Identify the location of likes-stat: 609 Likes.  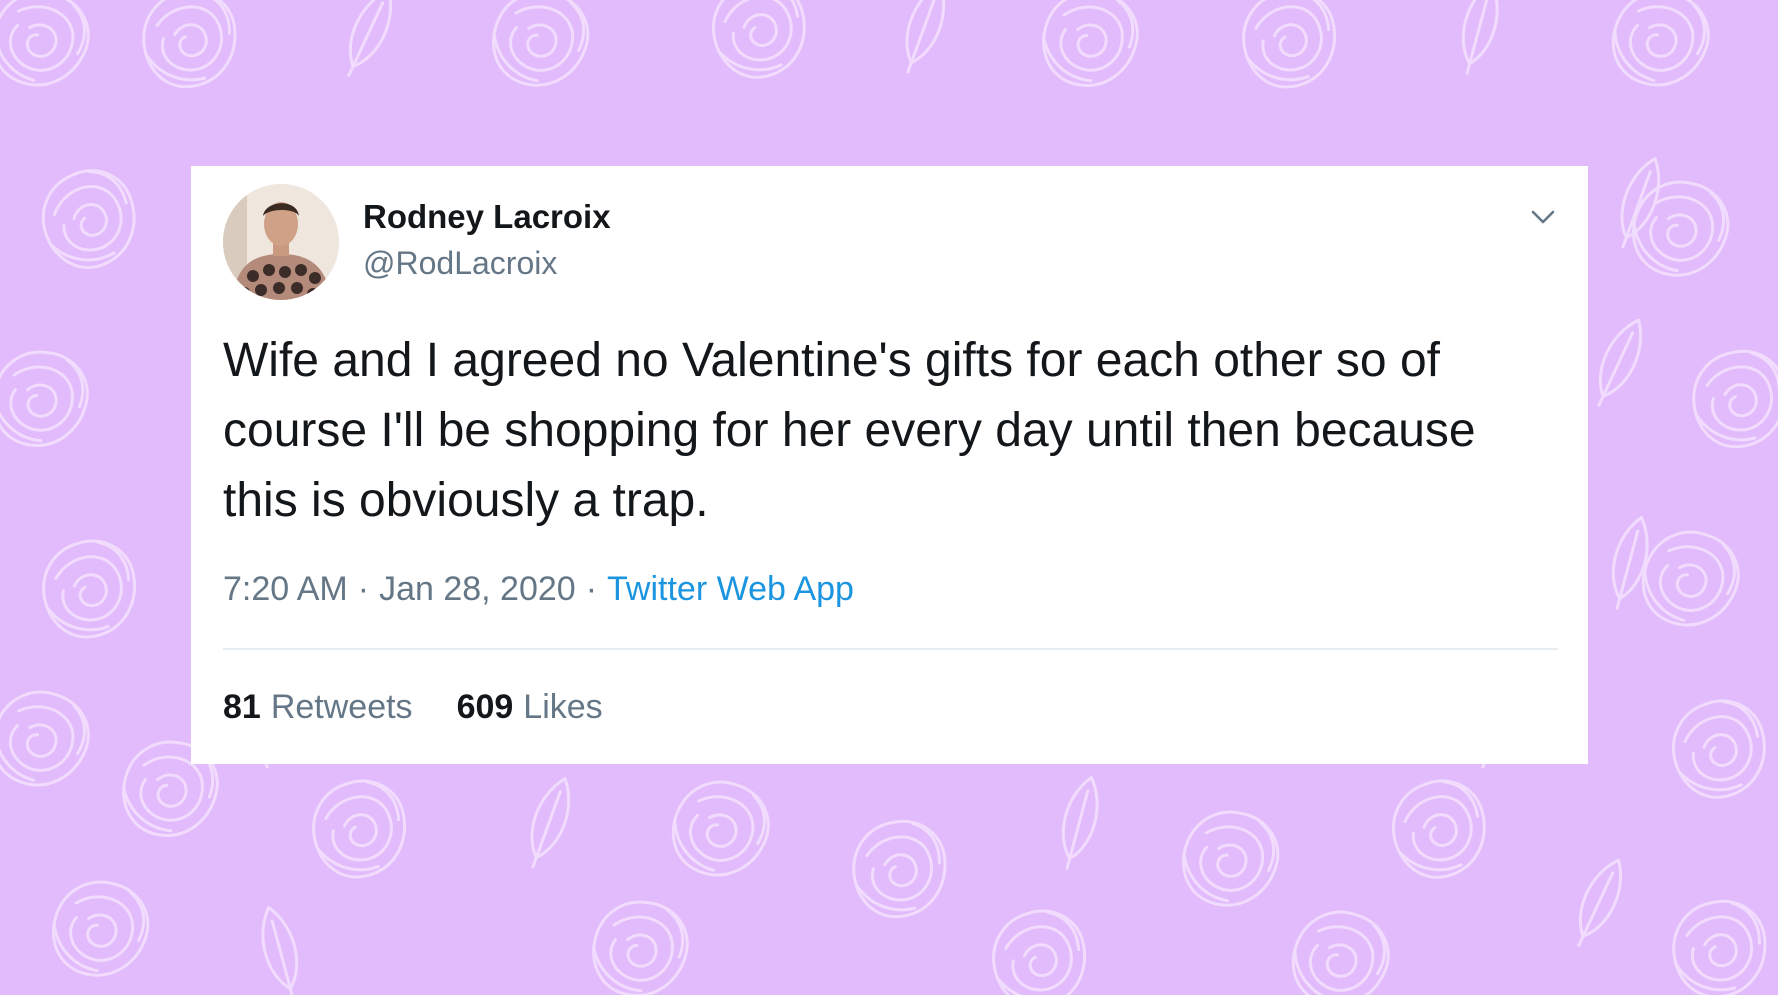
(530, 707).